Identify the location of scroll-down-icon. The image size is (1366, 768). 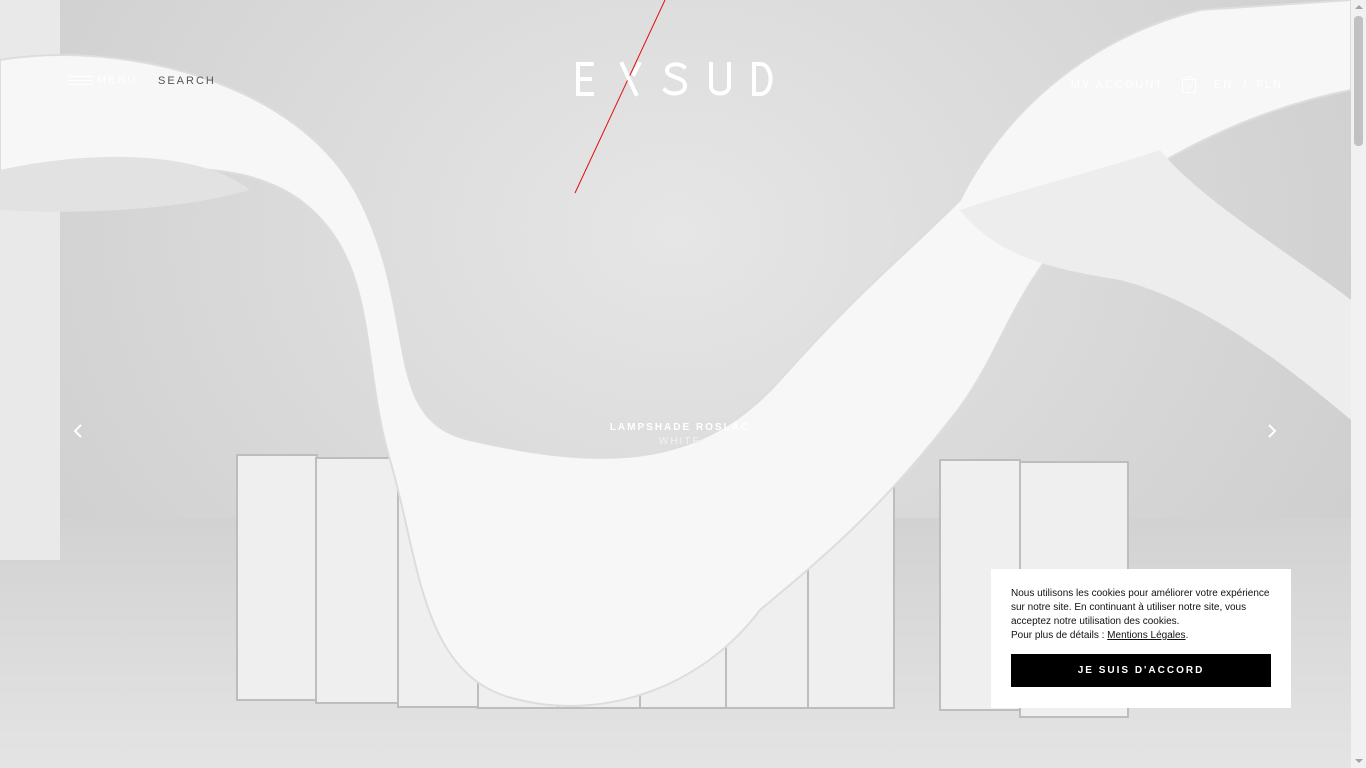
(1359, 761).